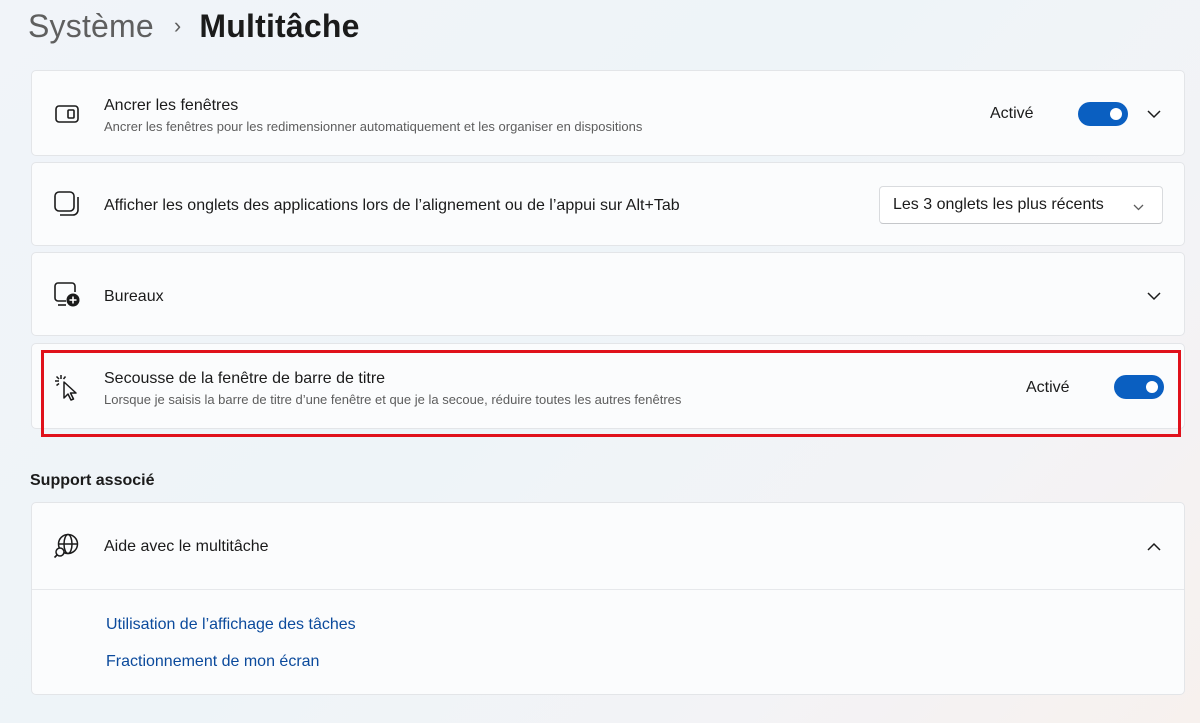 This screenshot has height=723, width=1200. I want to click on help-title-text: Aide avec le multitâche, so click(186, 547).